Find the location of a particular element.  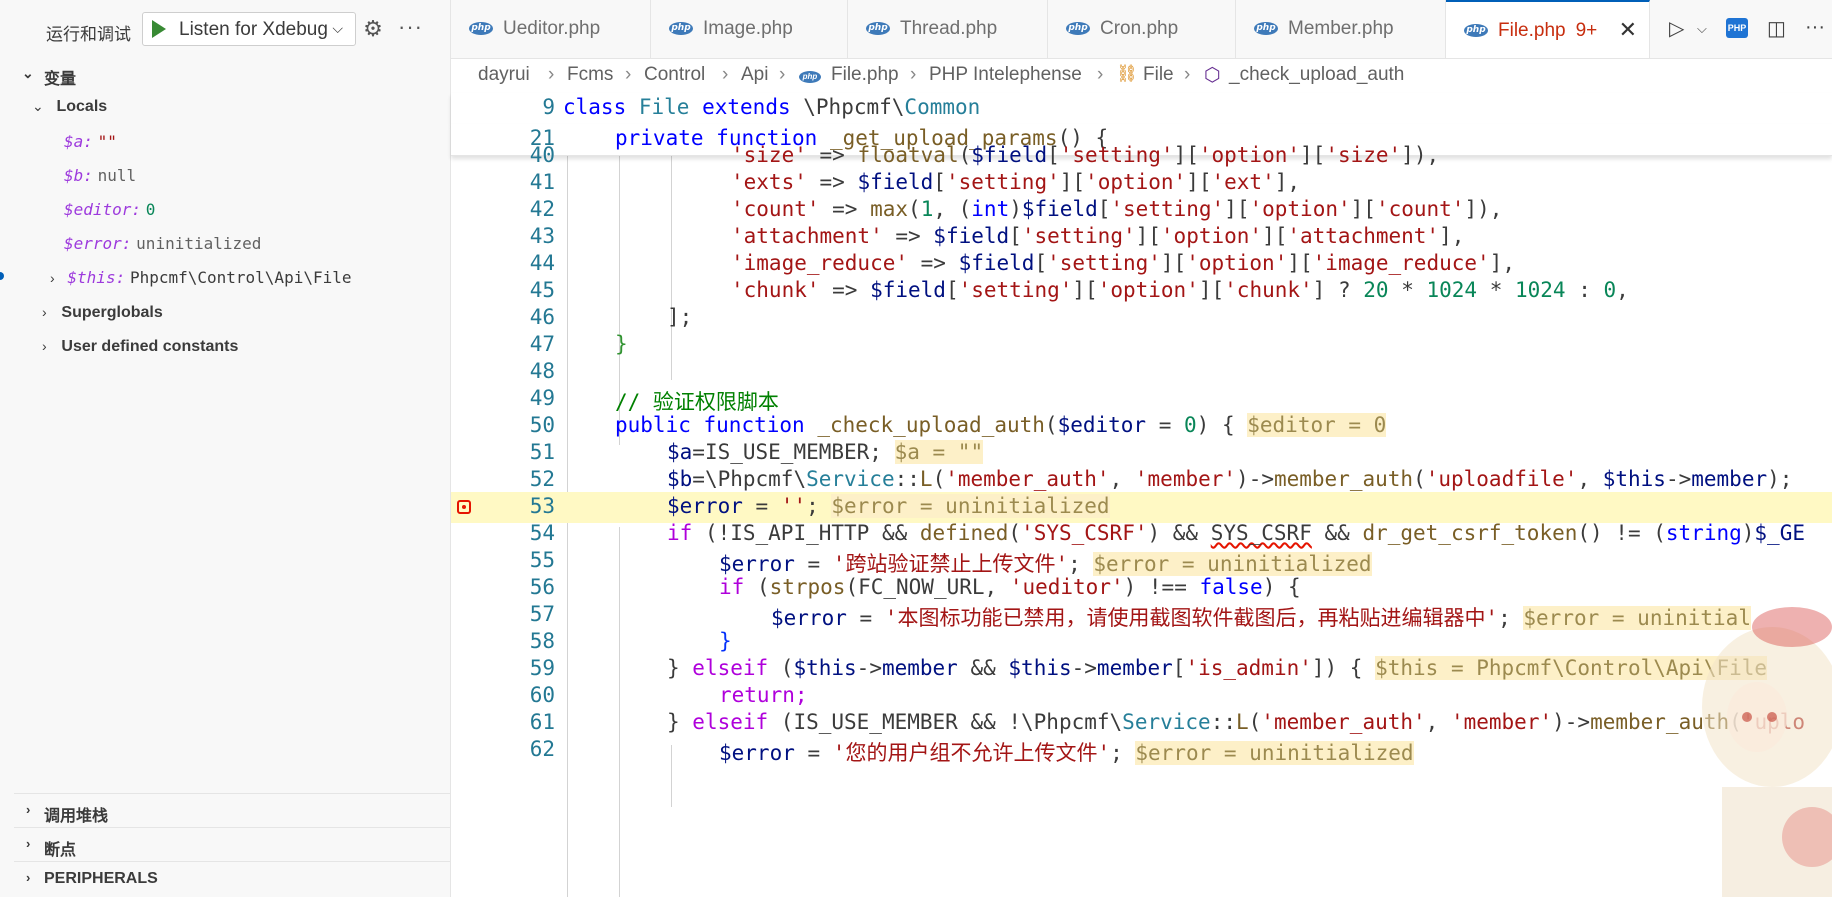

tab-label: Cron.php is located at coordinates (1139, 28).